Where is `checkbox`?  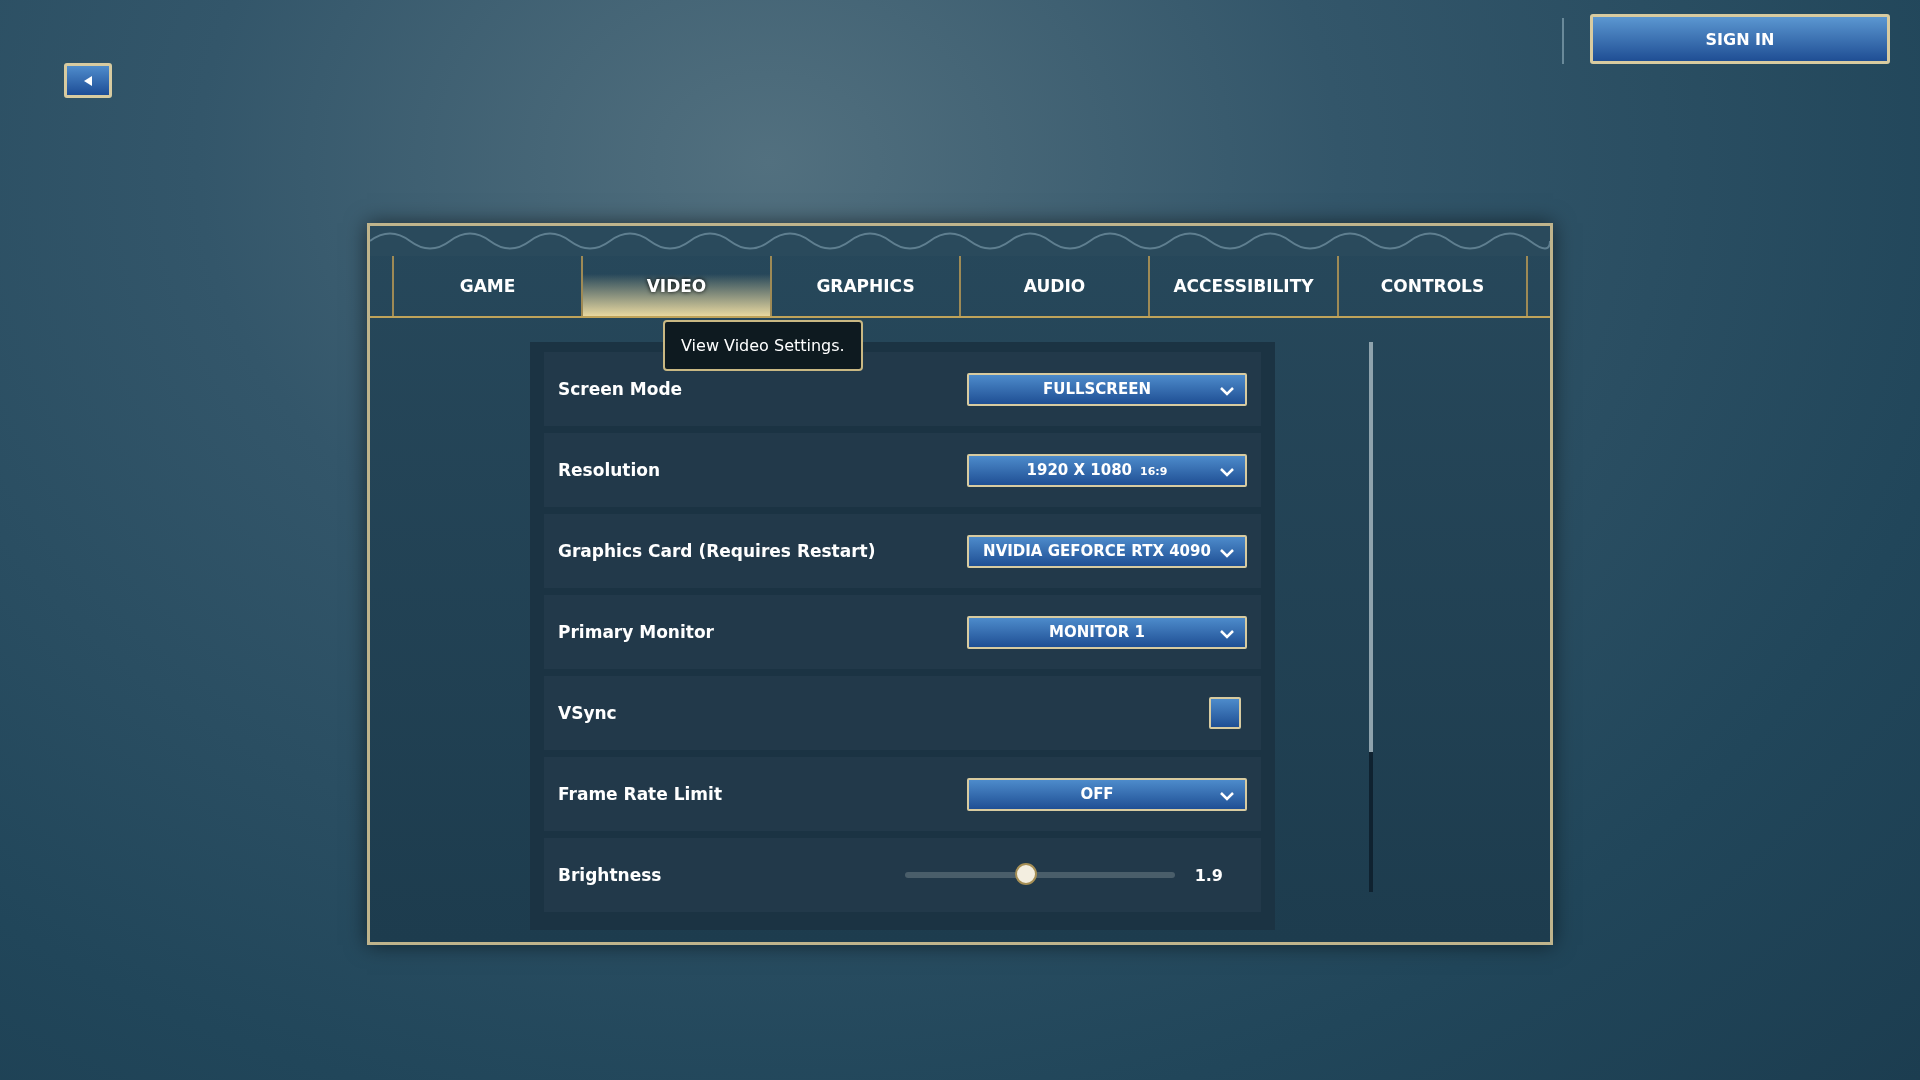 checkbox is located at coordinates (1225, 713).